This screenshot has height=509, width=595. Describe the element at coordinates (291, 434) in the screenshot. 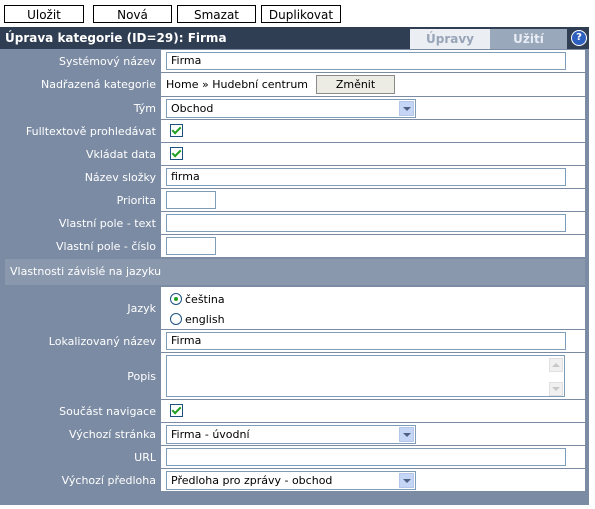

I see `default-page-select: Firma - úvodní` at that location.